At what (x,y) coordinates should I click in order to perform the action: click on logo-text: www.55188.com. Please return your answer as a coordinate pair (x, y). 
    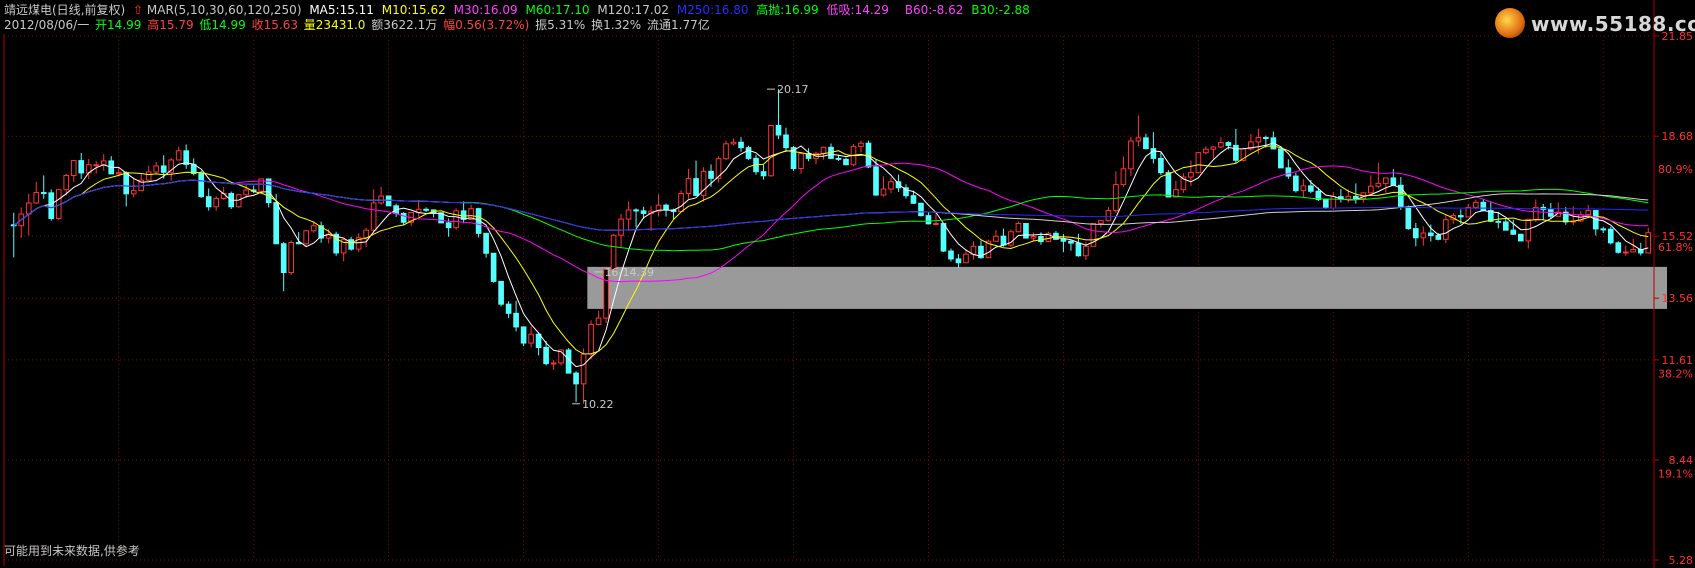
    Looking at the image, I should click on (1613, 24).